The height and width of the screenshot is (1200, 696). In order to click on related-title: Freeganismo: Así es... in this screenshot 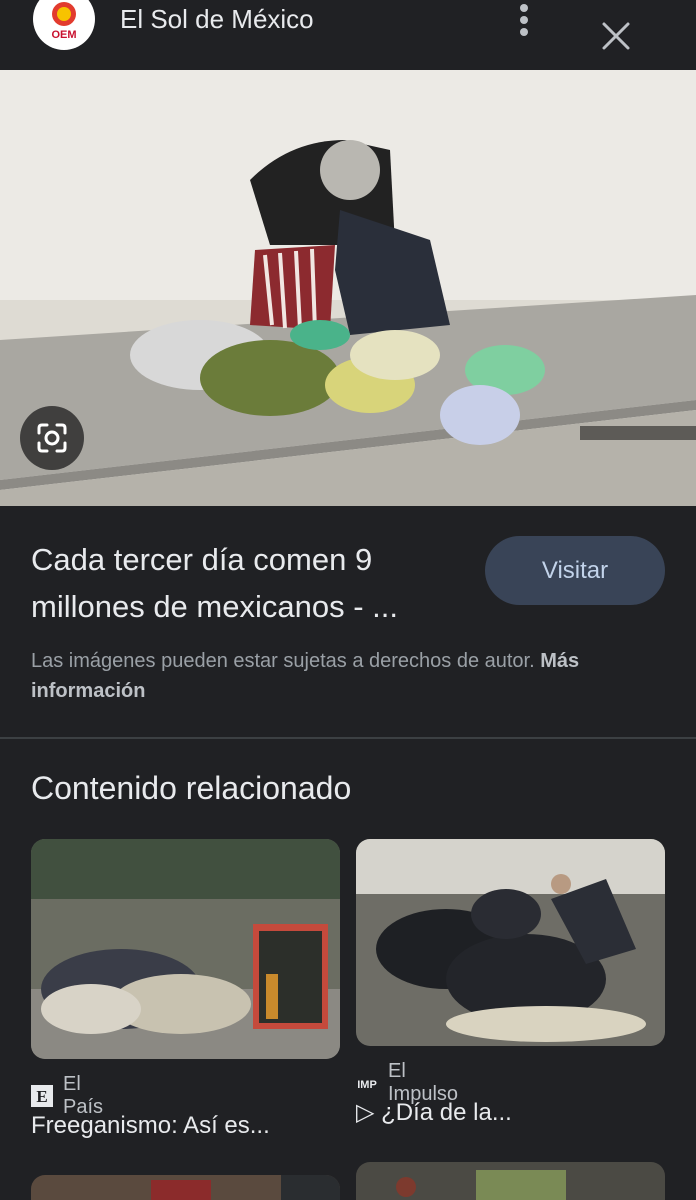, I will do `click(150, 1126)`.